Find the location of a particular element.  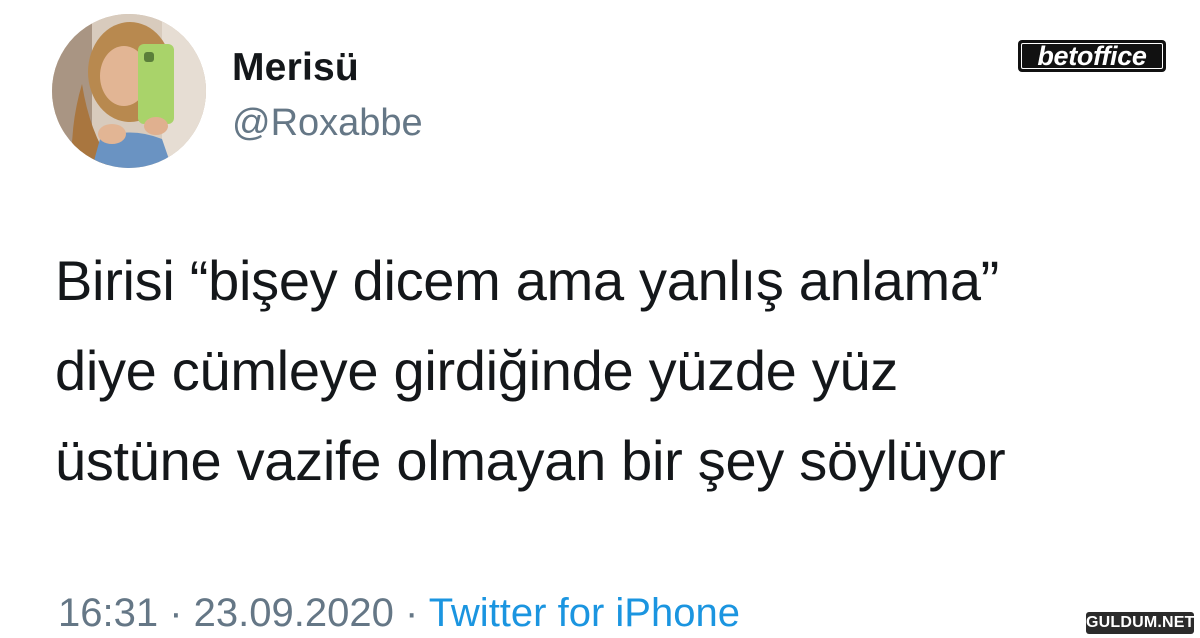

tweet-time: 16:31 is located at coordinates (108, 613).